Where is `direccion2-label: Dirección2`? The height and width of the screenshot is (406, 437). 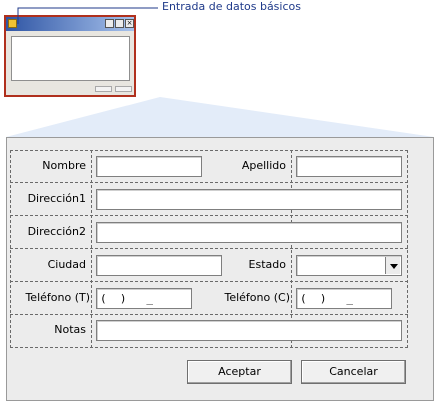 direccion2-label: Dirección2 is located at coordinates (56, 231).